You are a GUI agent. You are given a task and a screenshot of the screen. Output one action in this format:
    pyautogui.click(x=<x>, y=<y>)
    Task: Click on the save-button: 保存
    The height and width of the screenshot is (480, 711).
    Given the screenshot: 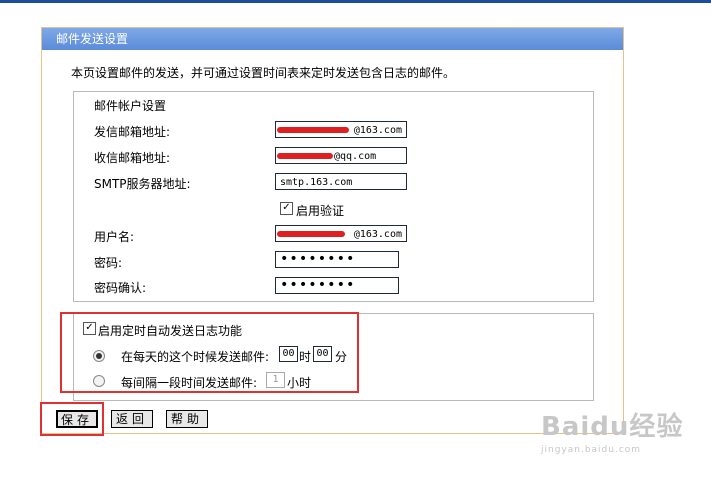 What is the action you would take?
    pyautogui.click(x=77, y=419)
    